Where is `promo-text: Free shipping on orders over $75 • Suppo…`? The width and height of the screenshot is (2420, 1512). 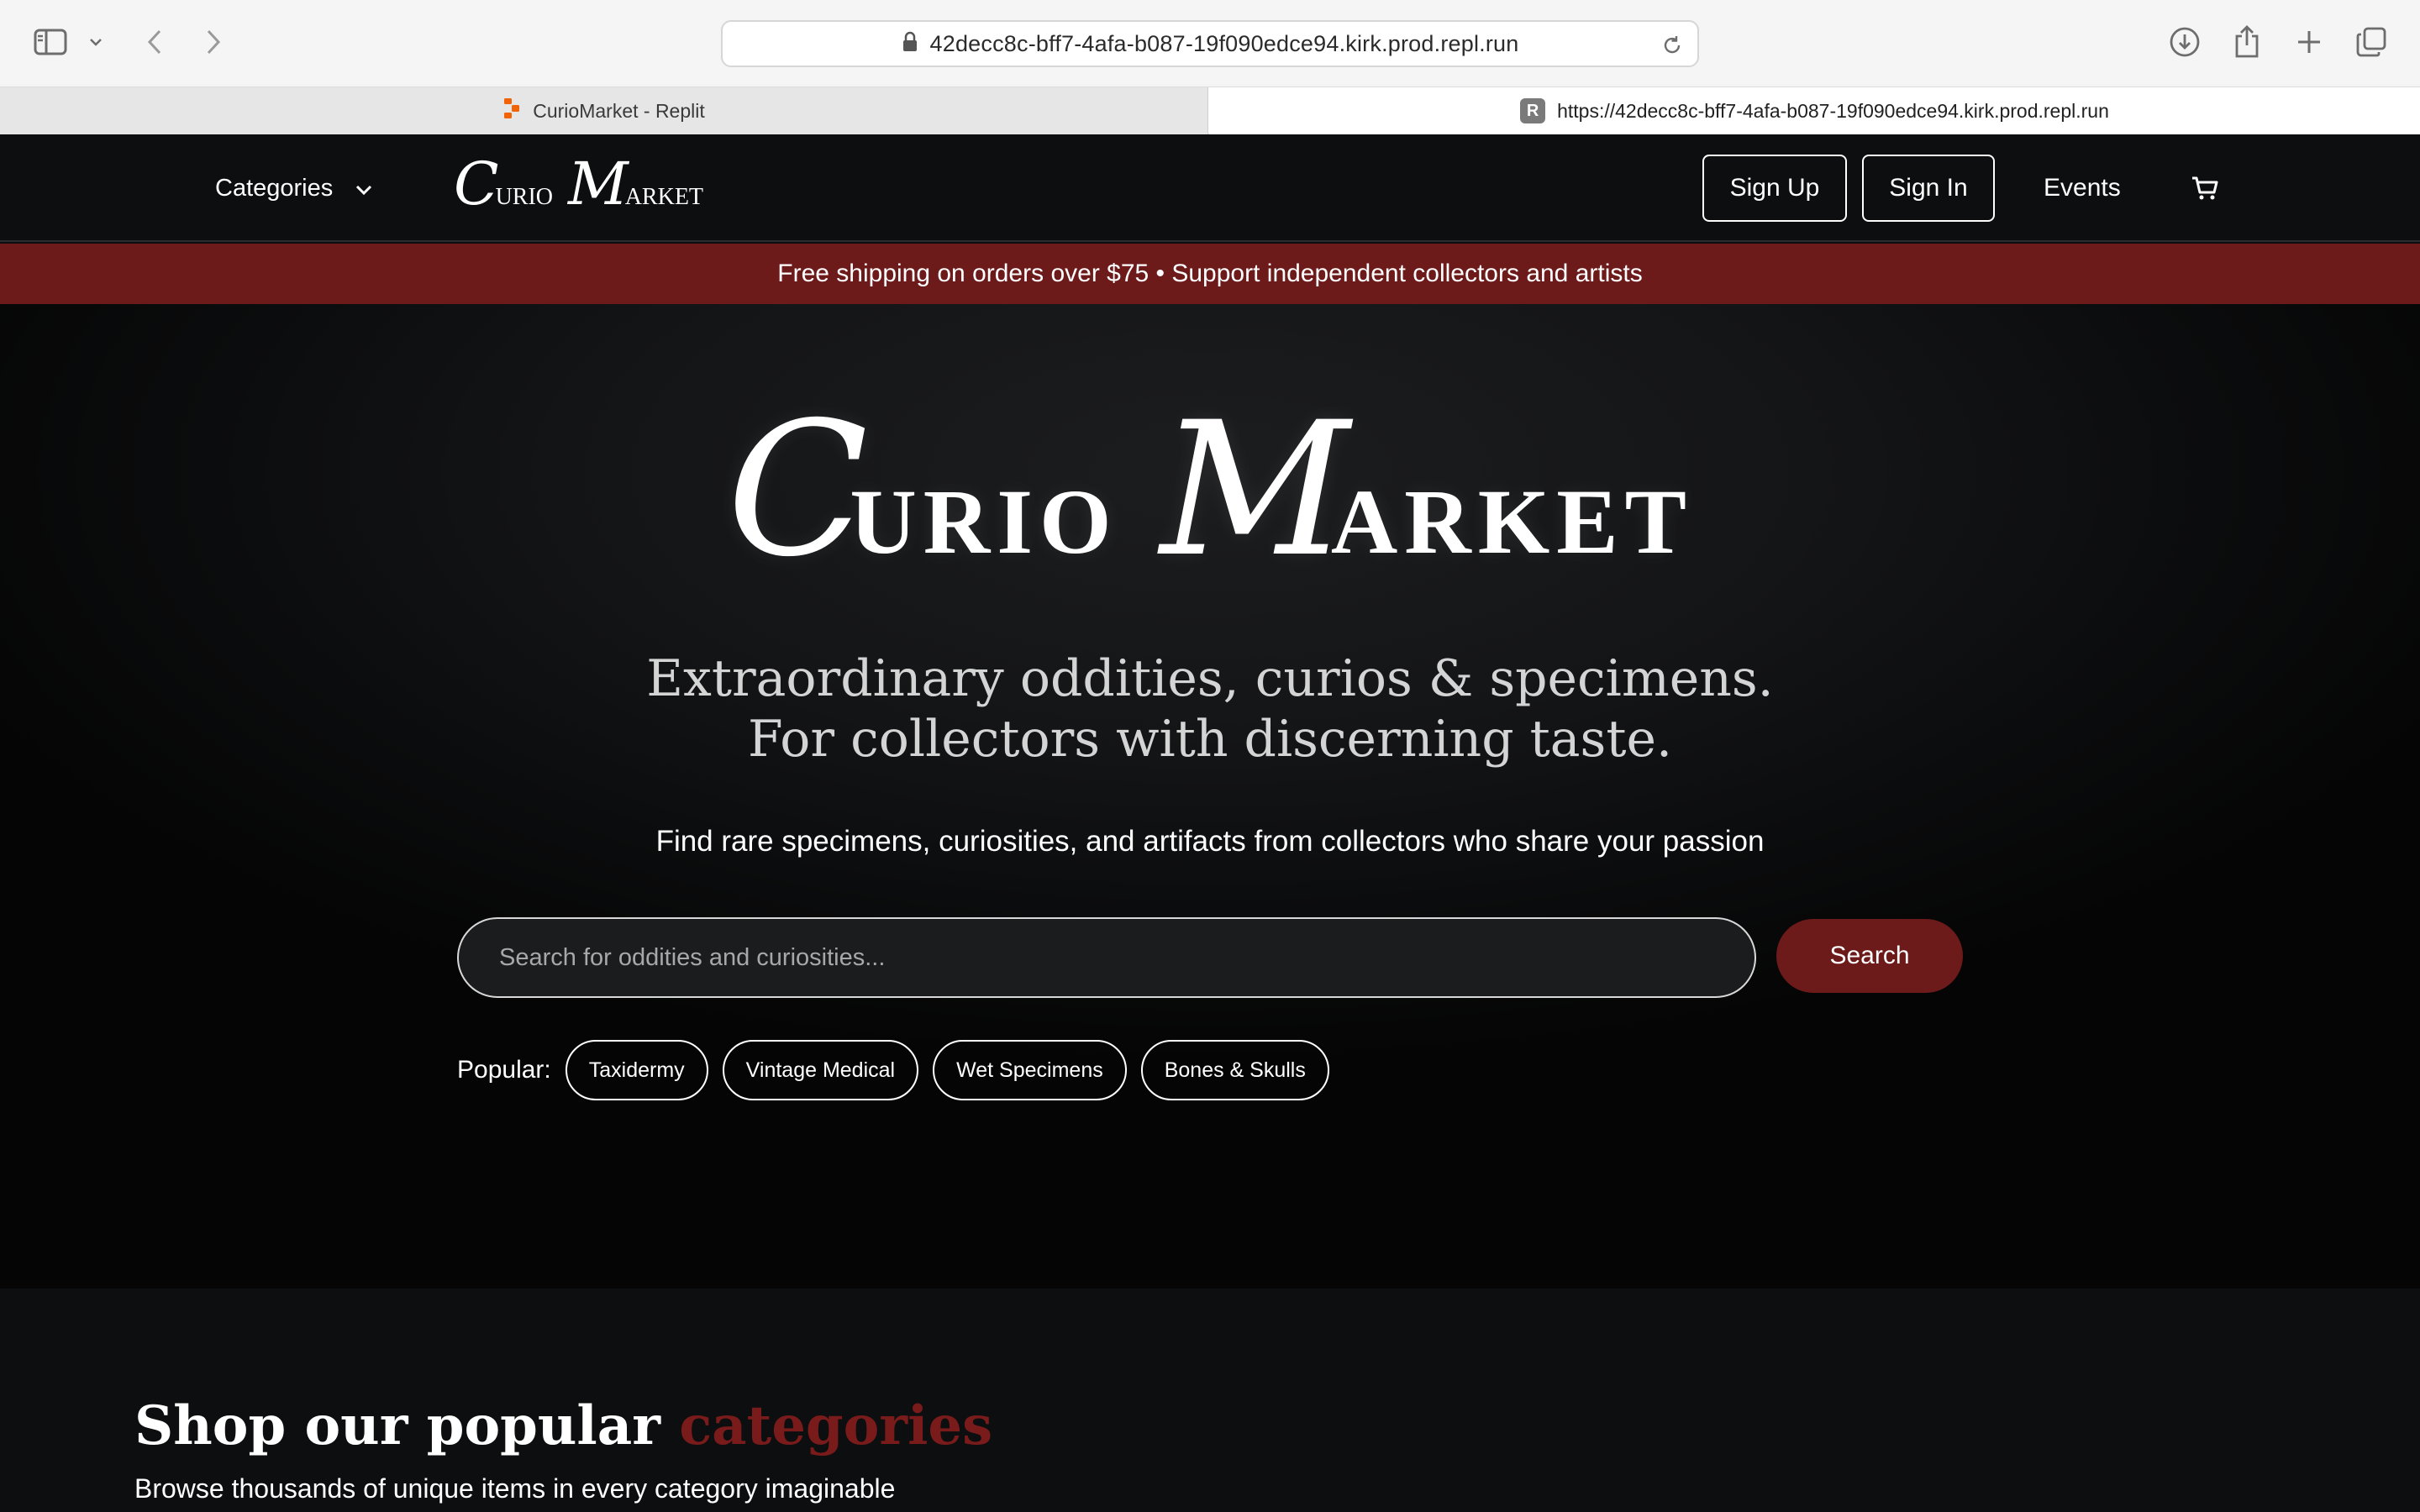 promo-text: Free shipping on orders over $75 • Suppo… is located at coordinates (1210, 273).